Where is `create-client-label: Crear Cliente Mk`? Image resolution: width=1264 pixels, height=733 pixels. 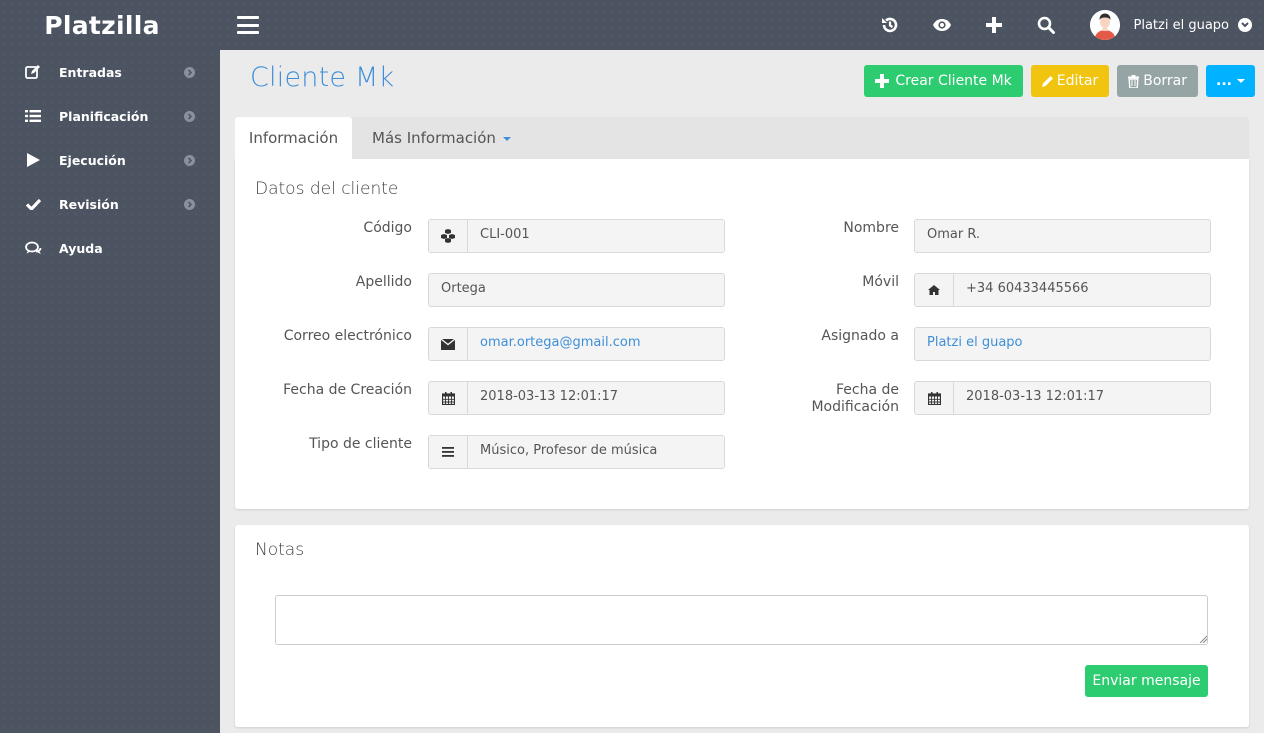 create-client-label: Crear Cliente Mk is located at coordinates (953, 81).